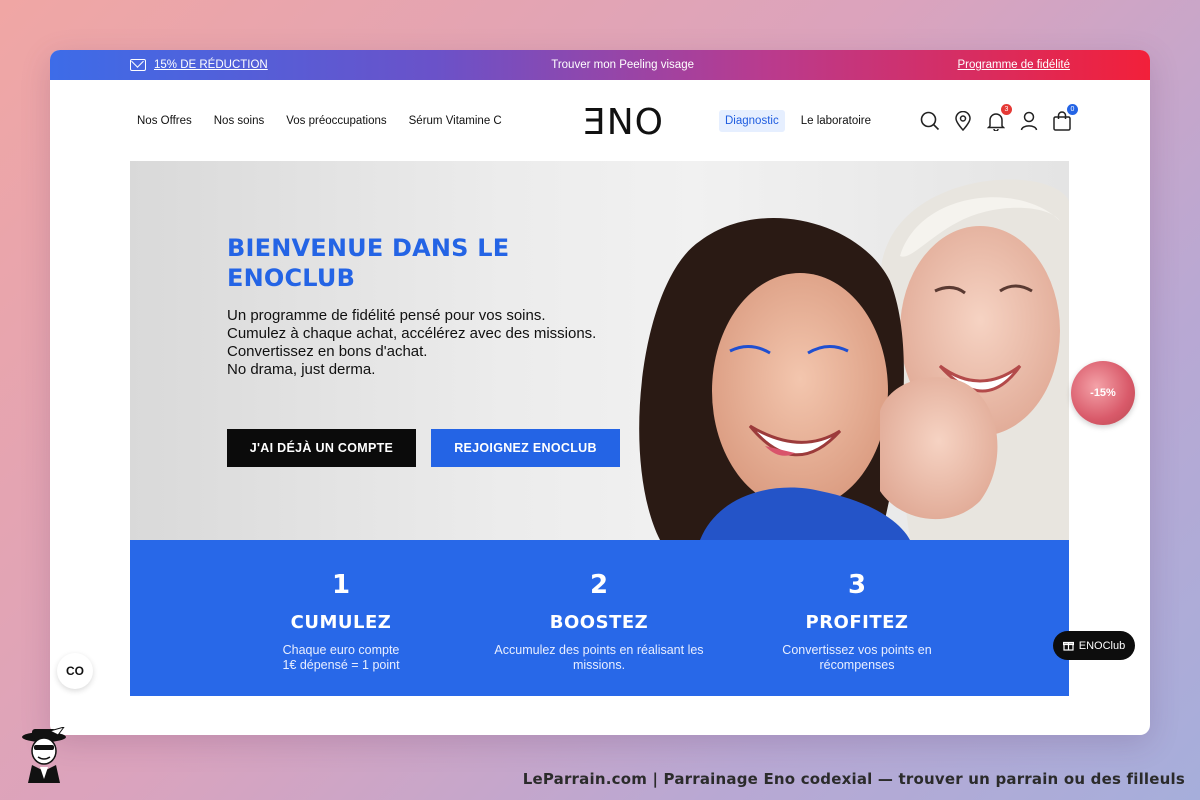 This screenshot has width=1200, height=800. What do you see at coordinates (857, 585) in the screenshot?
I see `step-number: 3` at bounding box center [857, 585].